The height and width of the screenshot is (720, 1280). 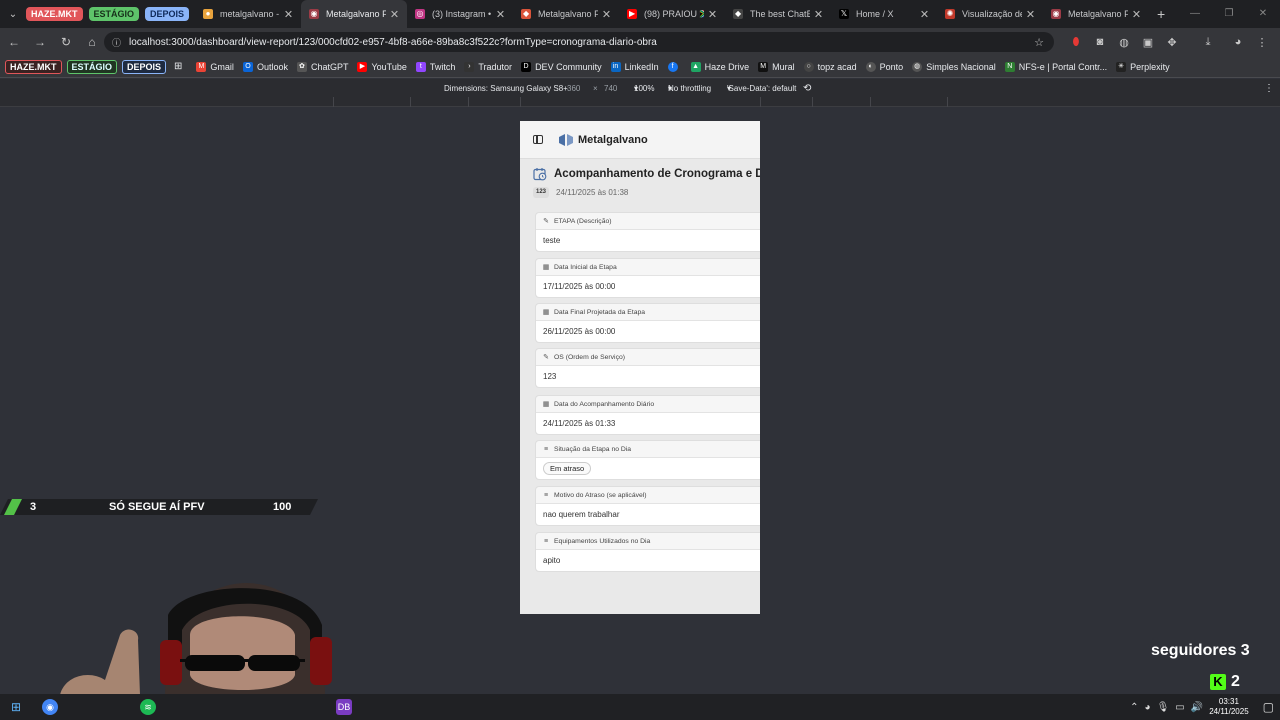 What do you see at coordinates (807, 88) in the screenshot?
I see `rotate-icon: ⟲` at bounding box center [807, 88].